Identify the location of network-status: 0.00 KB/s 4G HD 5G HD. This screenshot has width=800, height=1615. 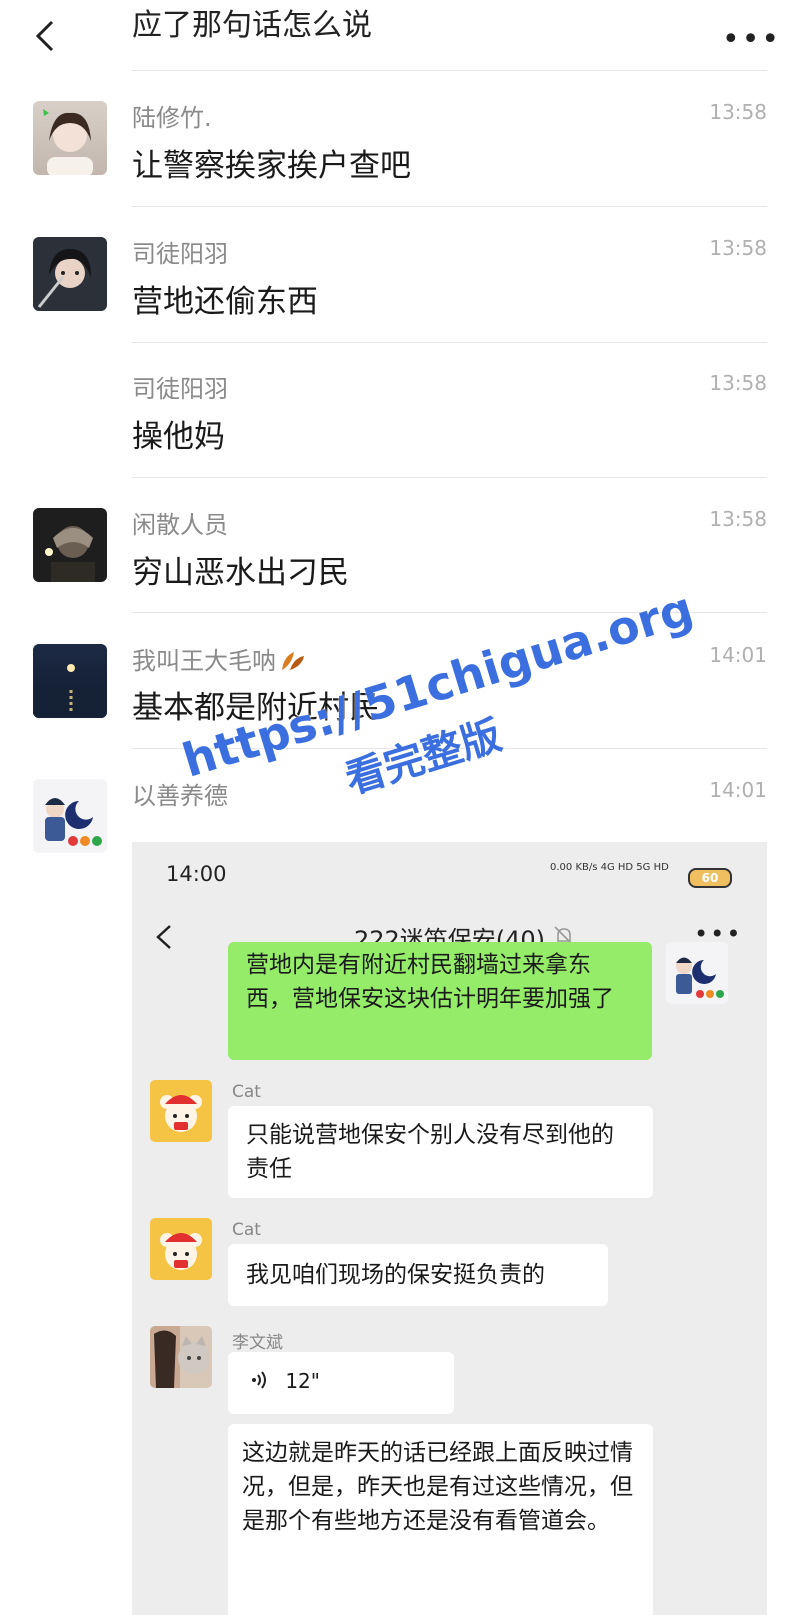
(609, 867).